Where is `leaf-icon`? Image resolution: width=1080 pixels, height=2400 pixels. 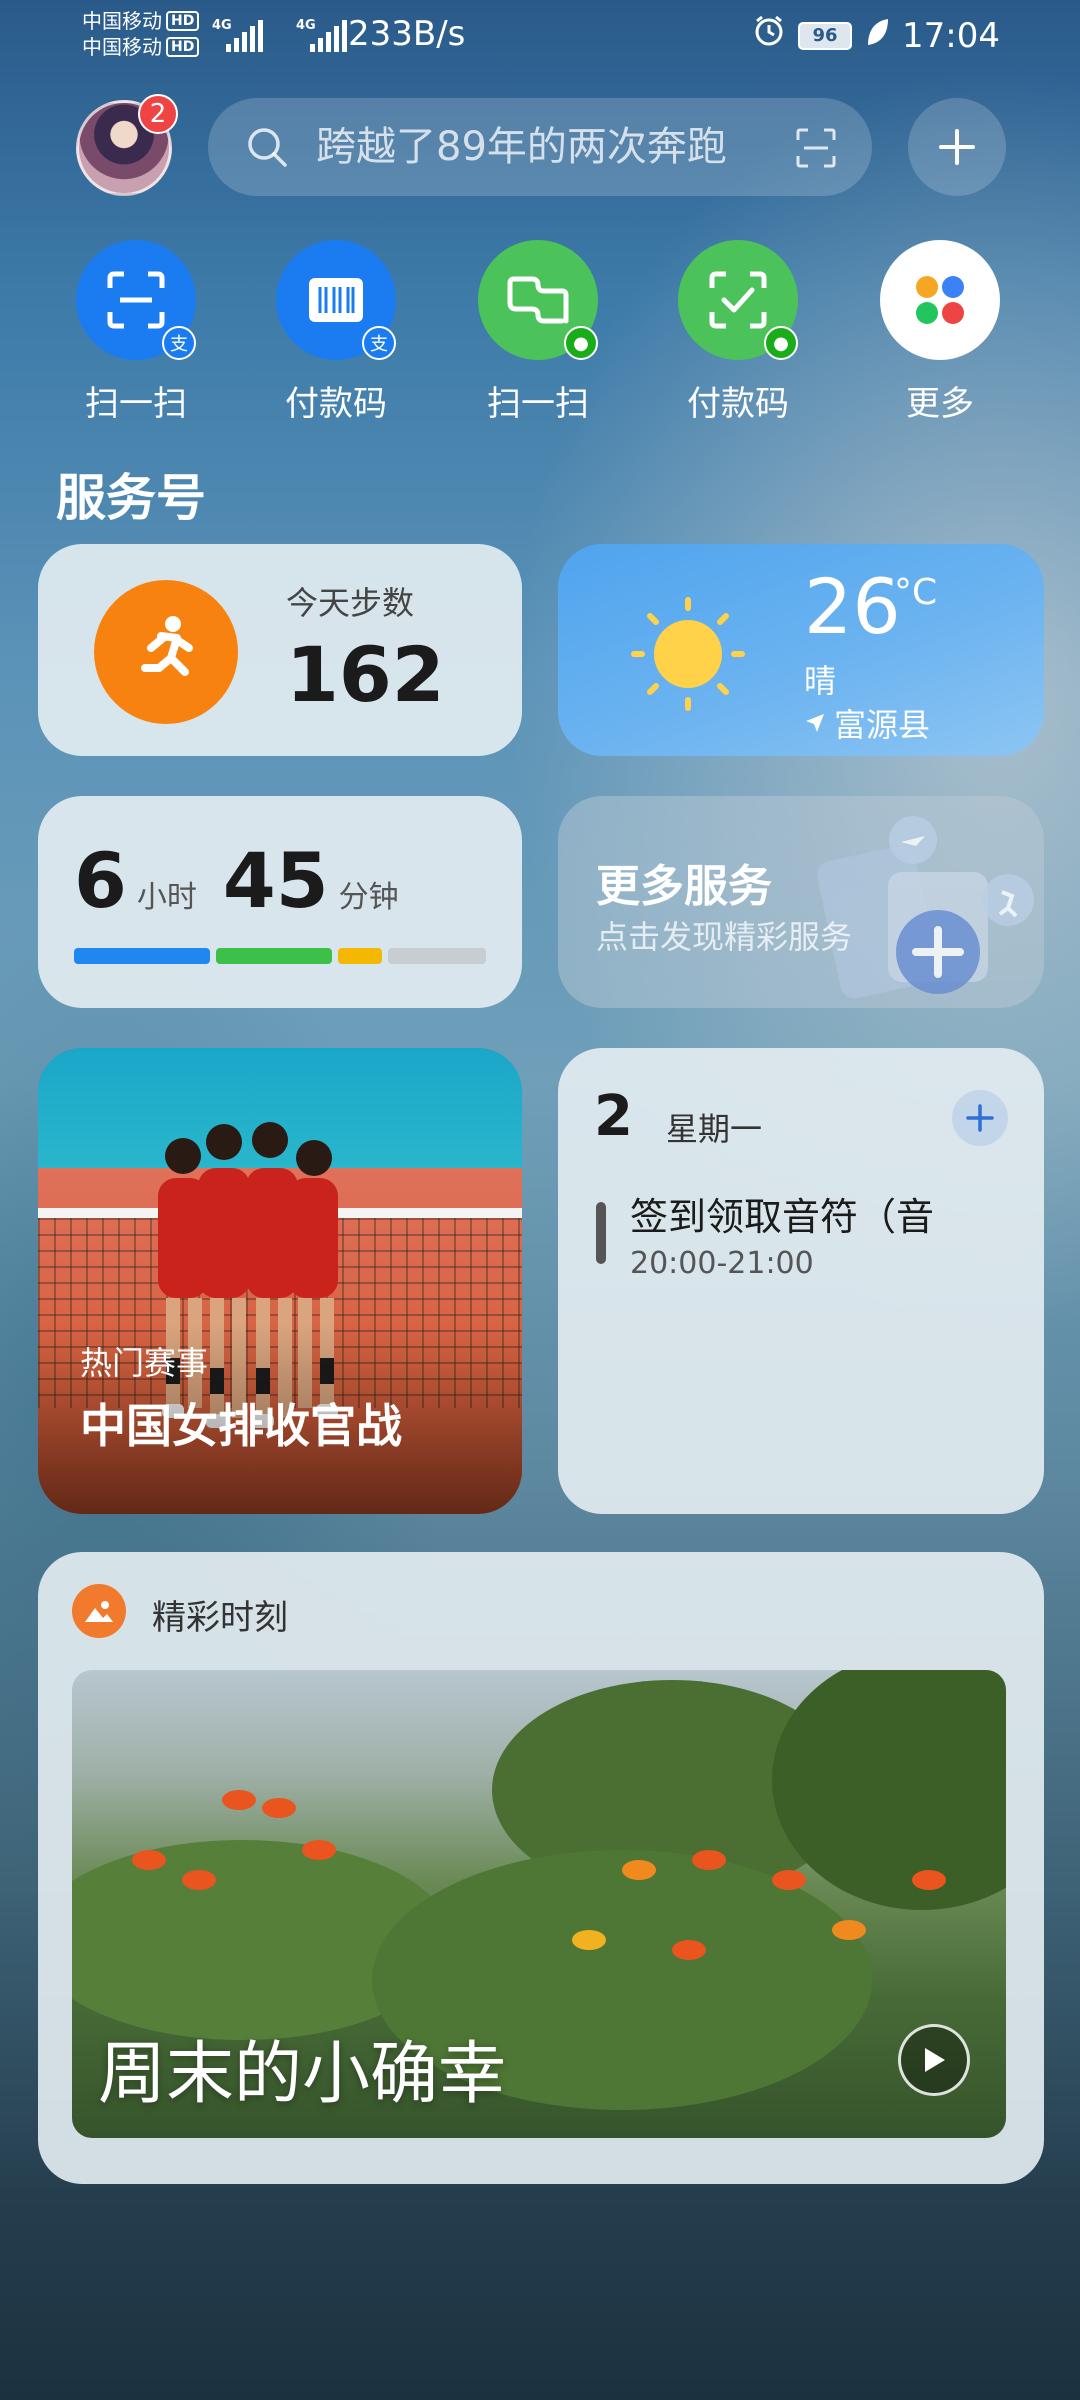
leaf-icon is located at coordinates (877, 36).